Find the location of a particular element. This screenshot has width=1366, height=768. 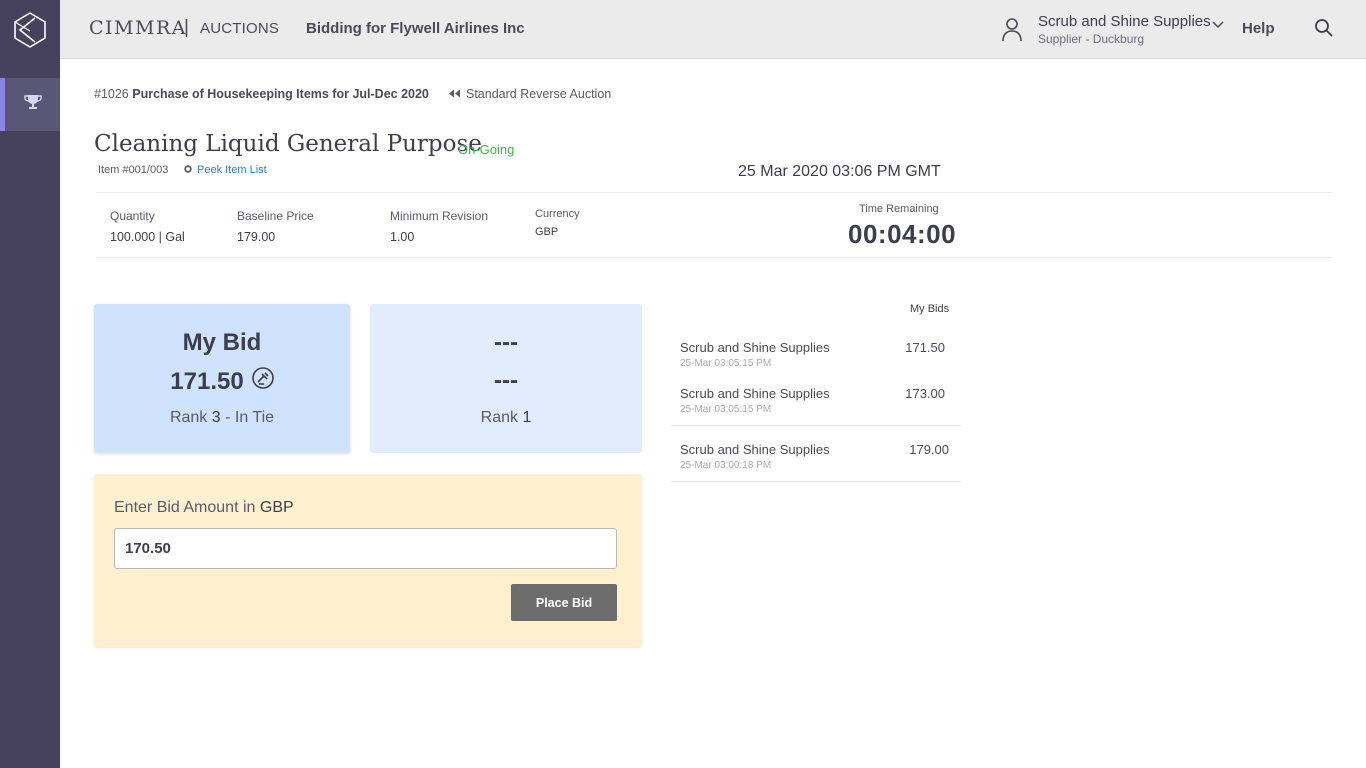

rank-tie-note: - In Tie is located at coordinates (250, 417).